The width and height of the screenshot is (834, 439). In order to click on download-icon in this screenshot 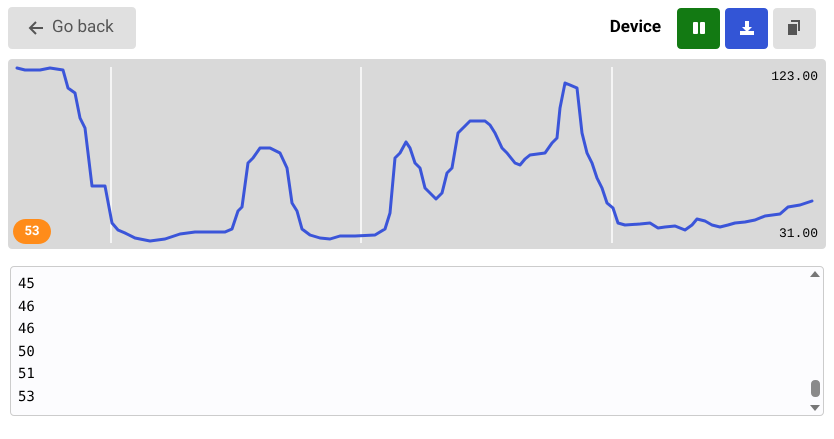, I will do `click(746, 28)`.